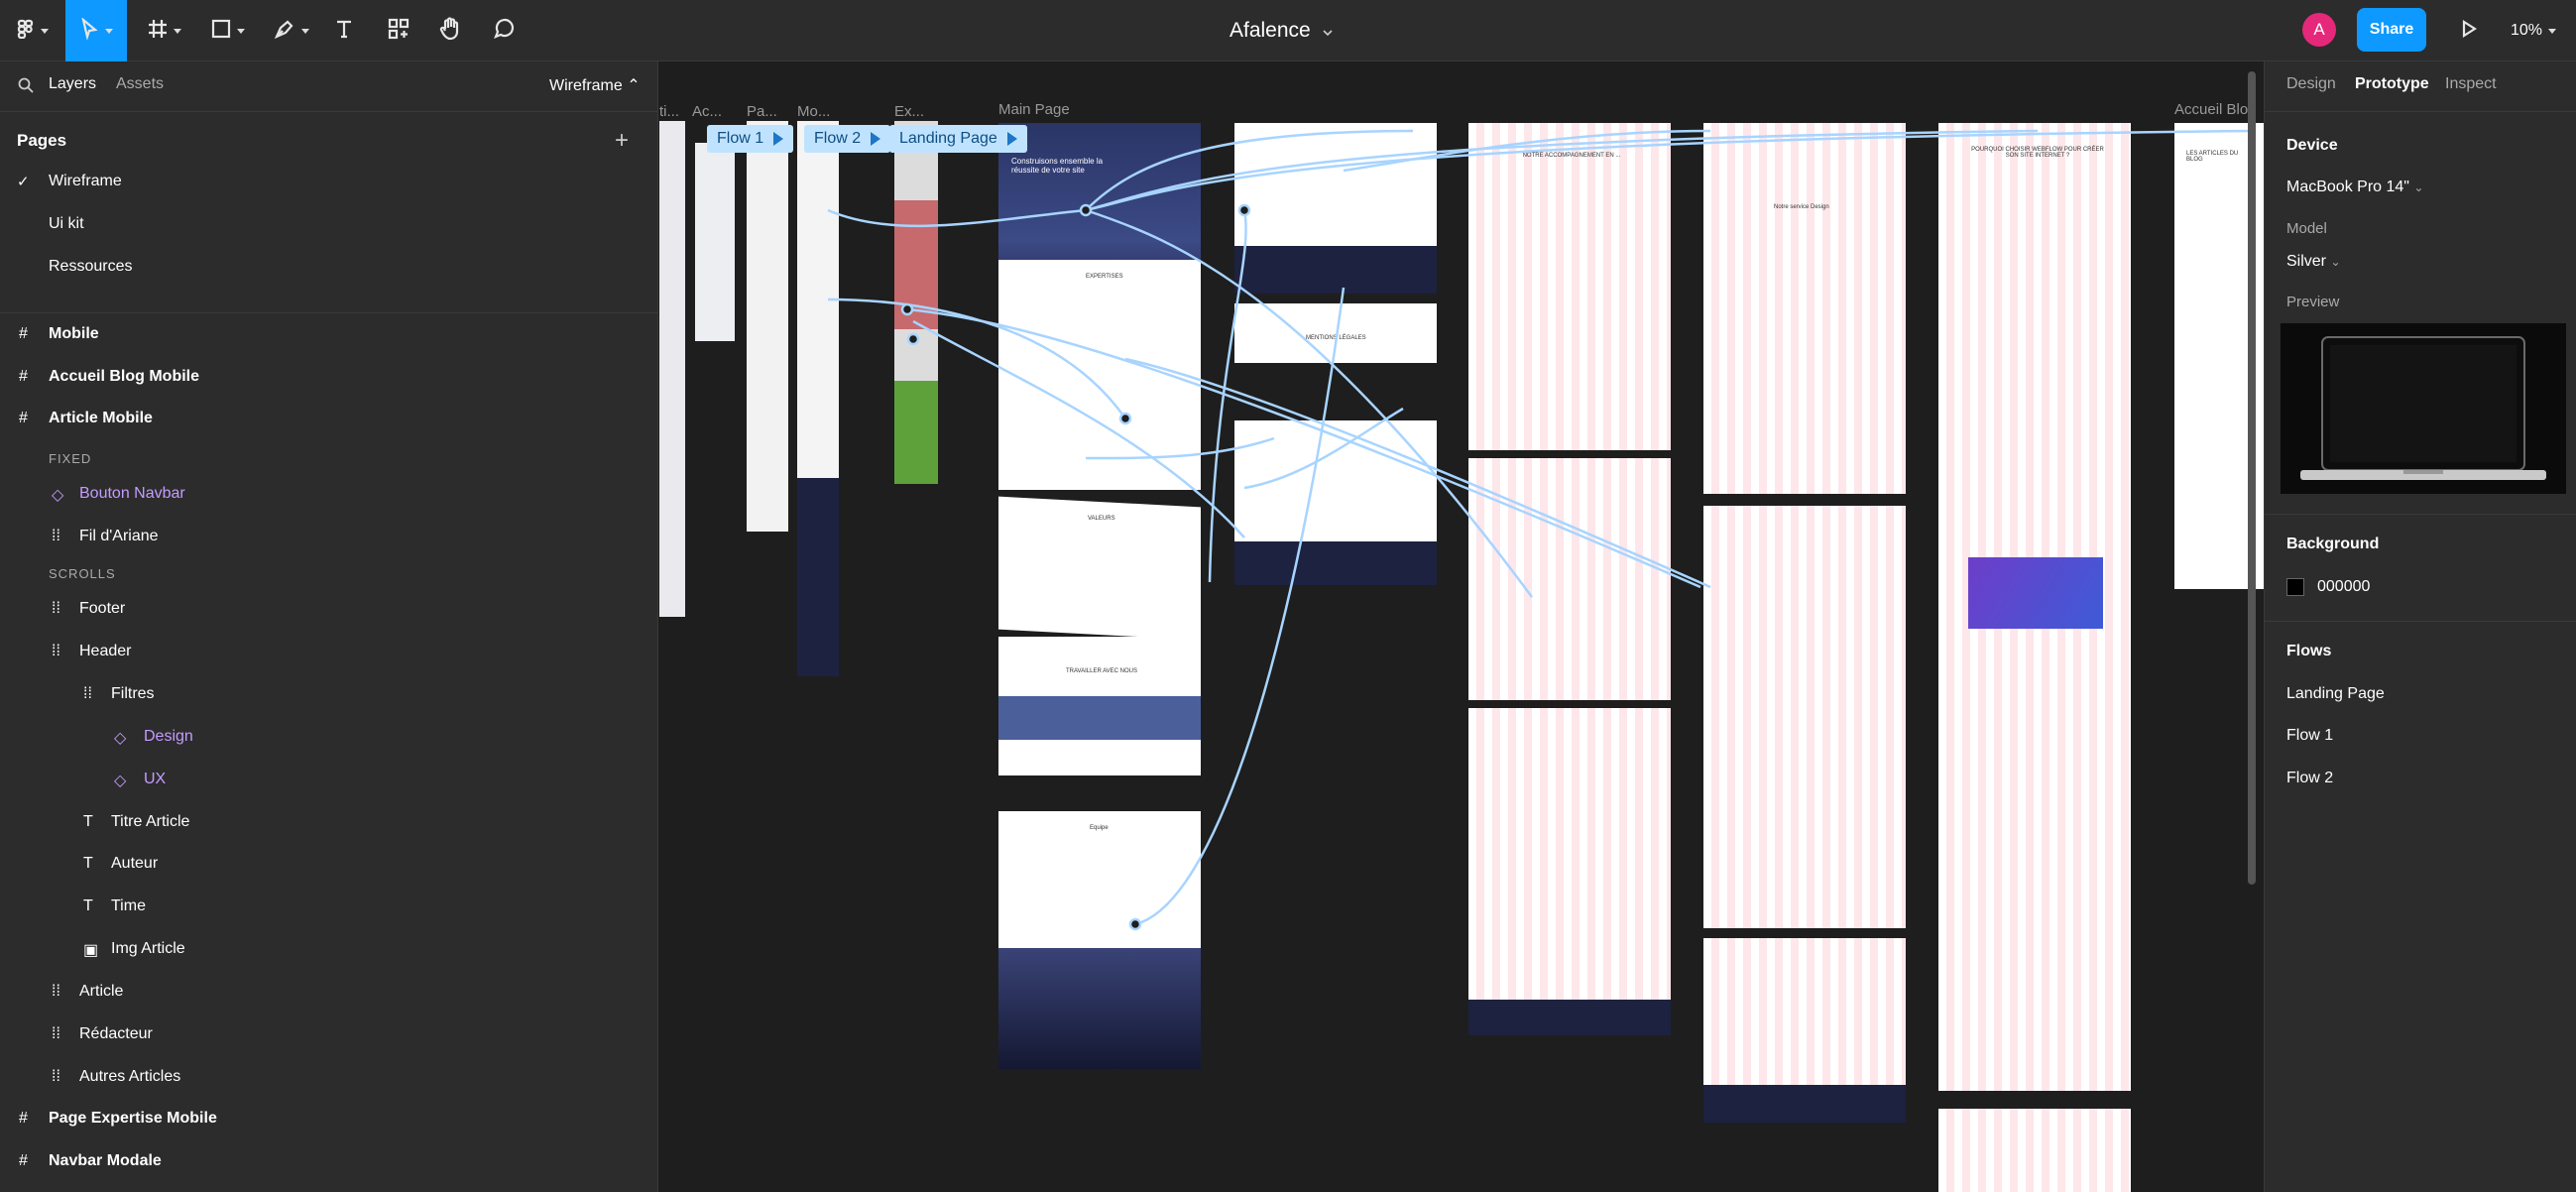  I want to click on main-menu-button, so click(33, 30).